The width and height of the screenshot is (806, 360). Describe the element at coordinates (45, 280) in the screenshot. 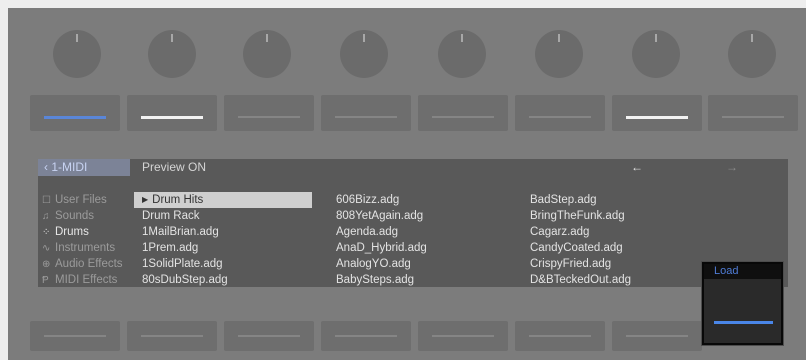

I see `midi-effect-icon: Ᵽ` at that location.